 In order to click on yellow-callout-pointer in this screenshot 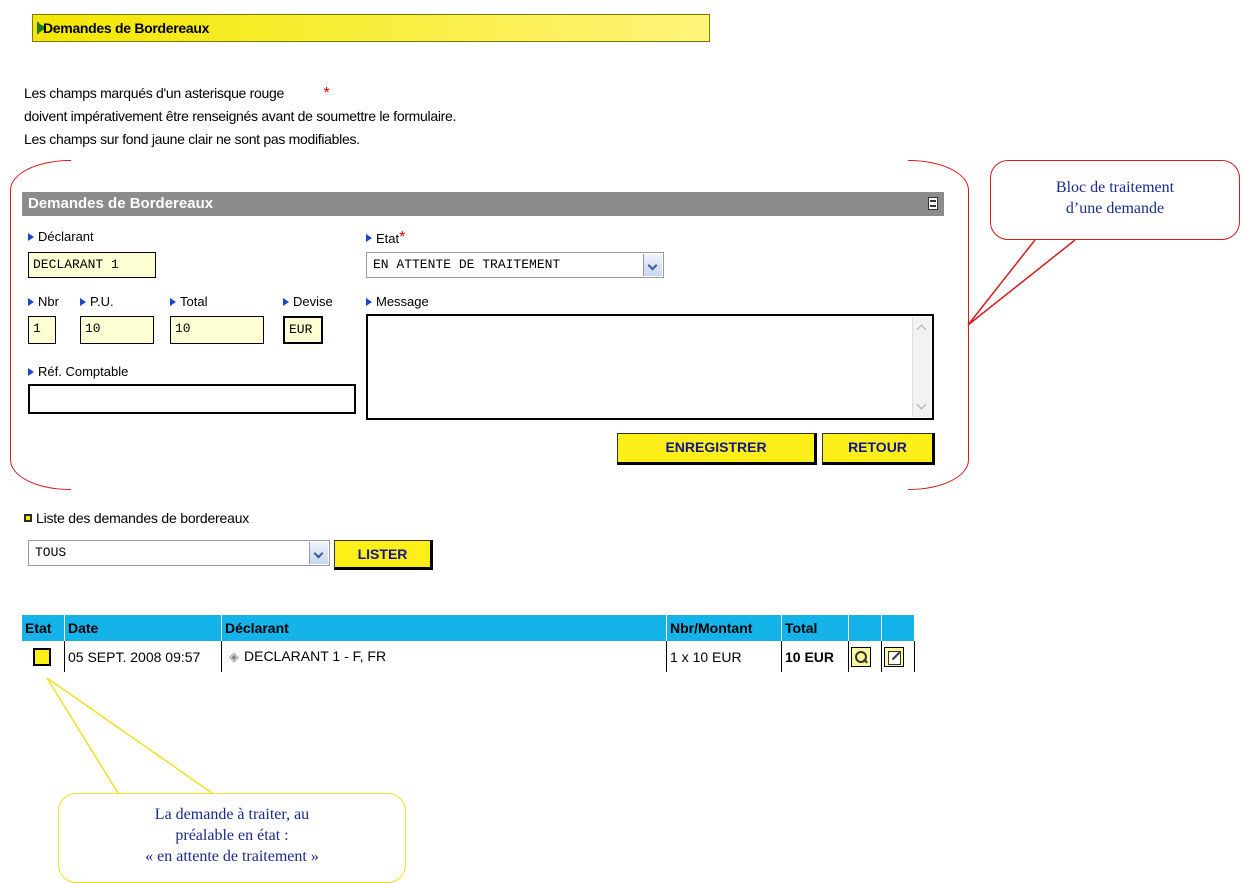, I will do `click(129, 735)`.